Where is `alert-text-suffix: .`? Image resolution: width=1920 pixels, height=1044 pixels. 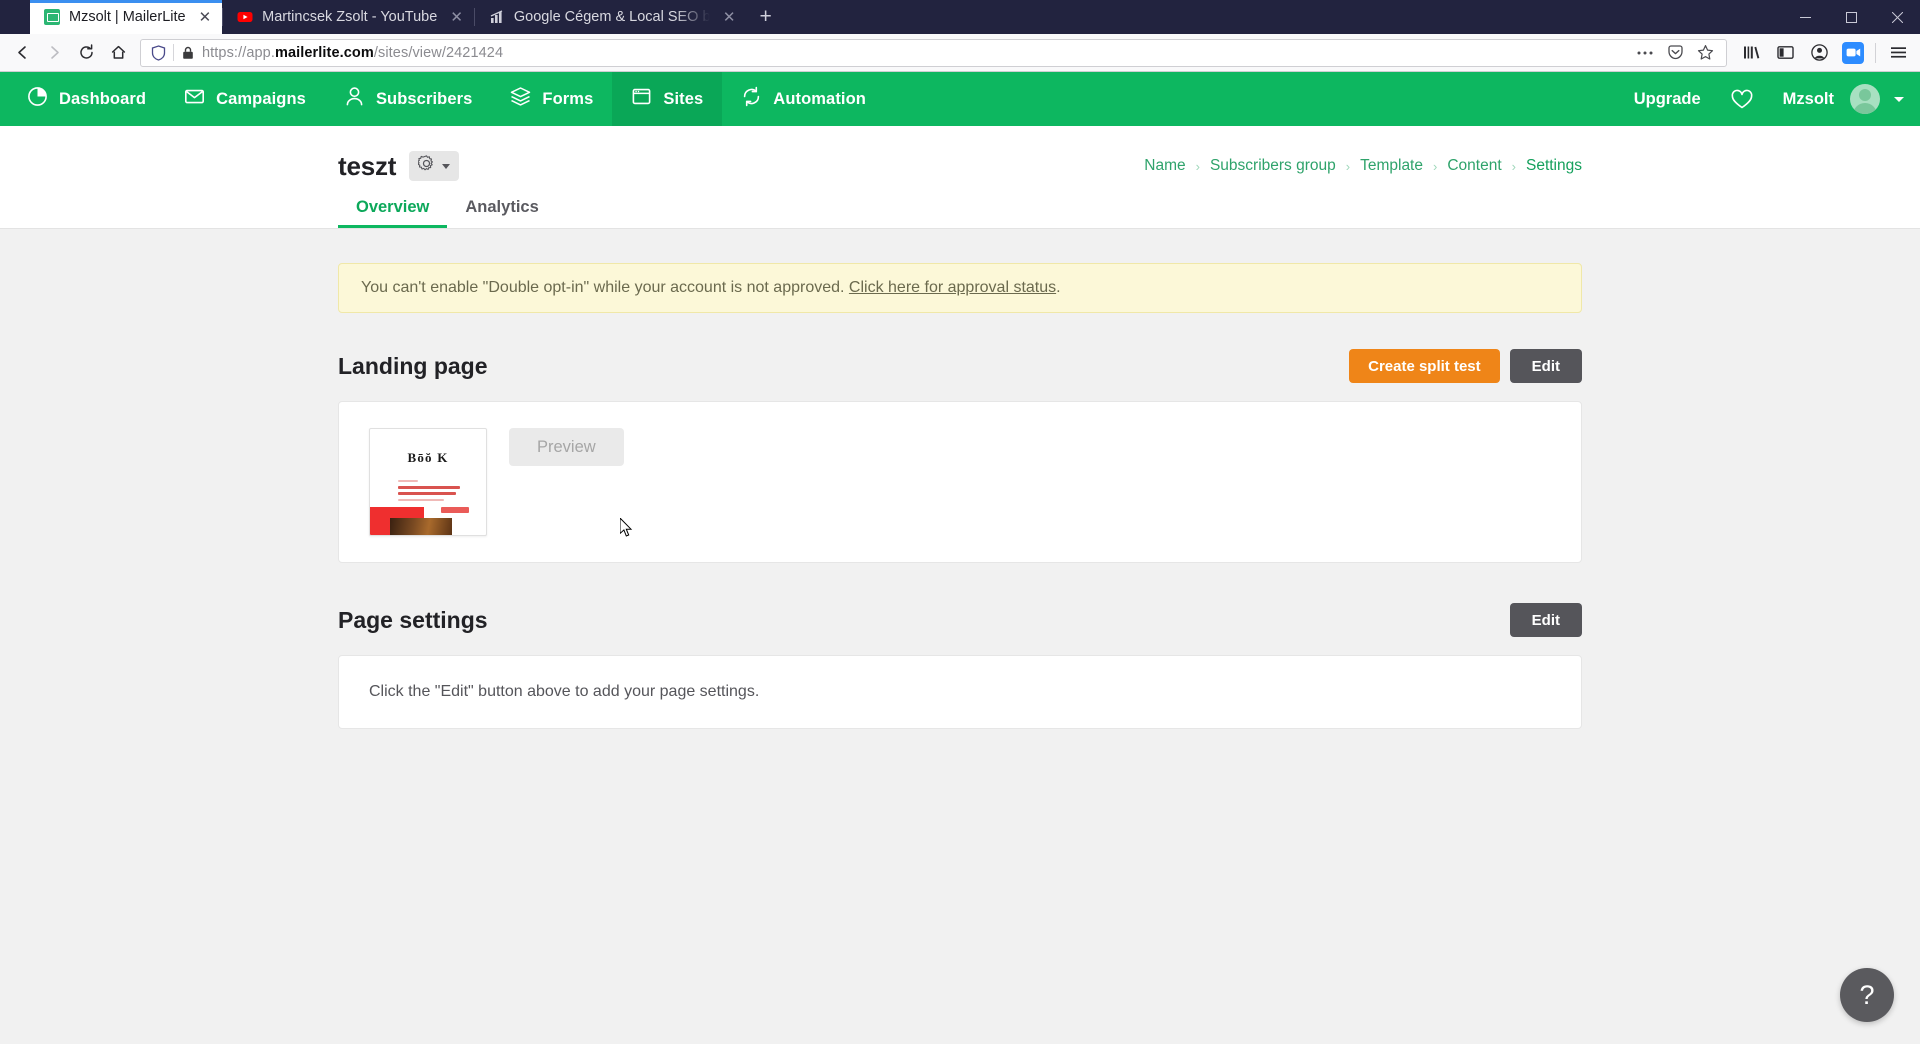
alert-text-suffix: . is located at coordinates (1058, 287).